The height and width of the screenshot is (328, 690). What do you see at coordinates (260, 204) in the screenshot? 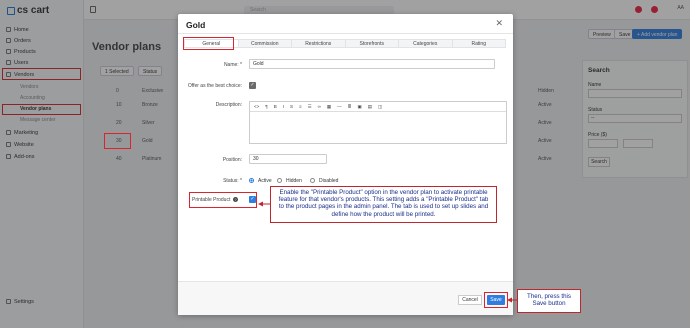
I see `printable-arrowhead` at bounding box center [260, 204].